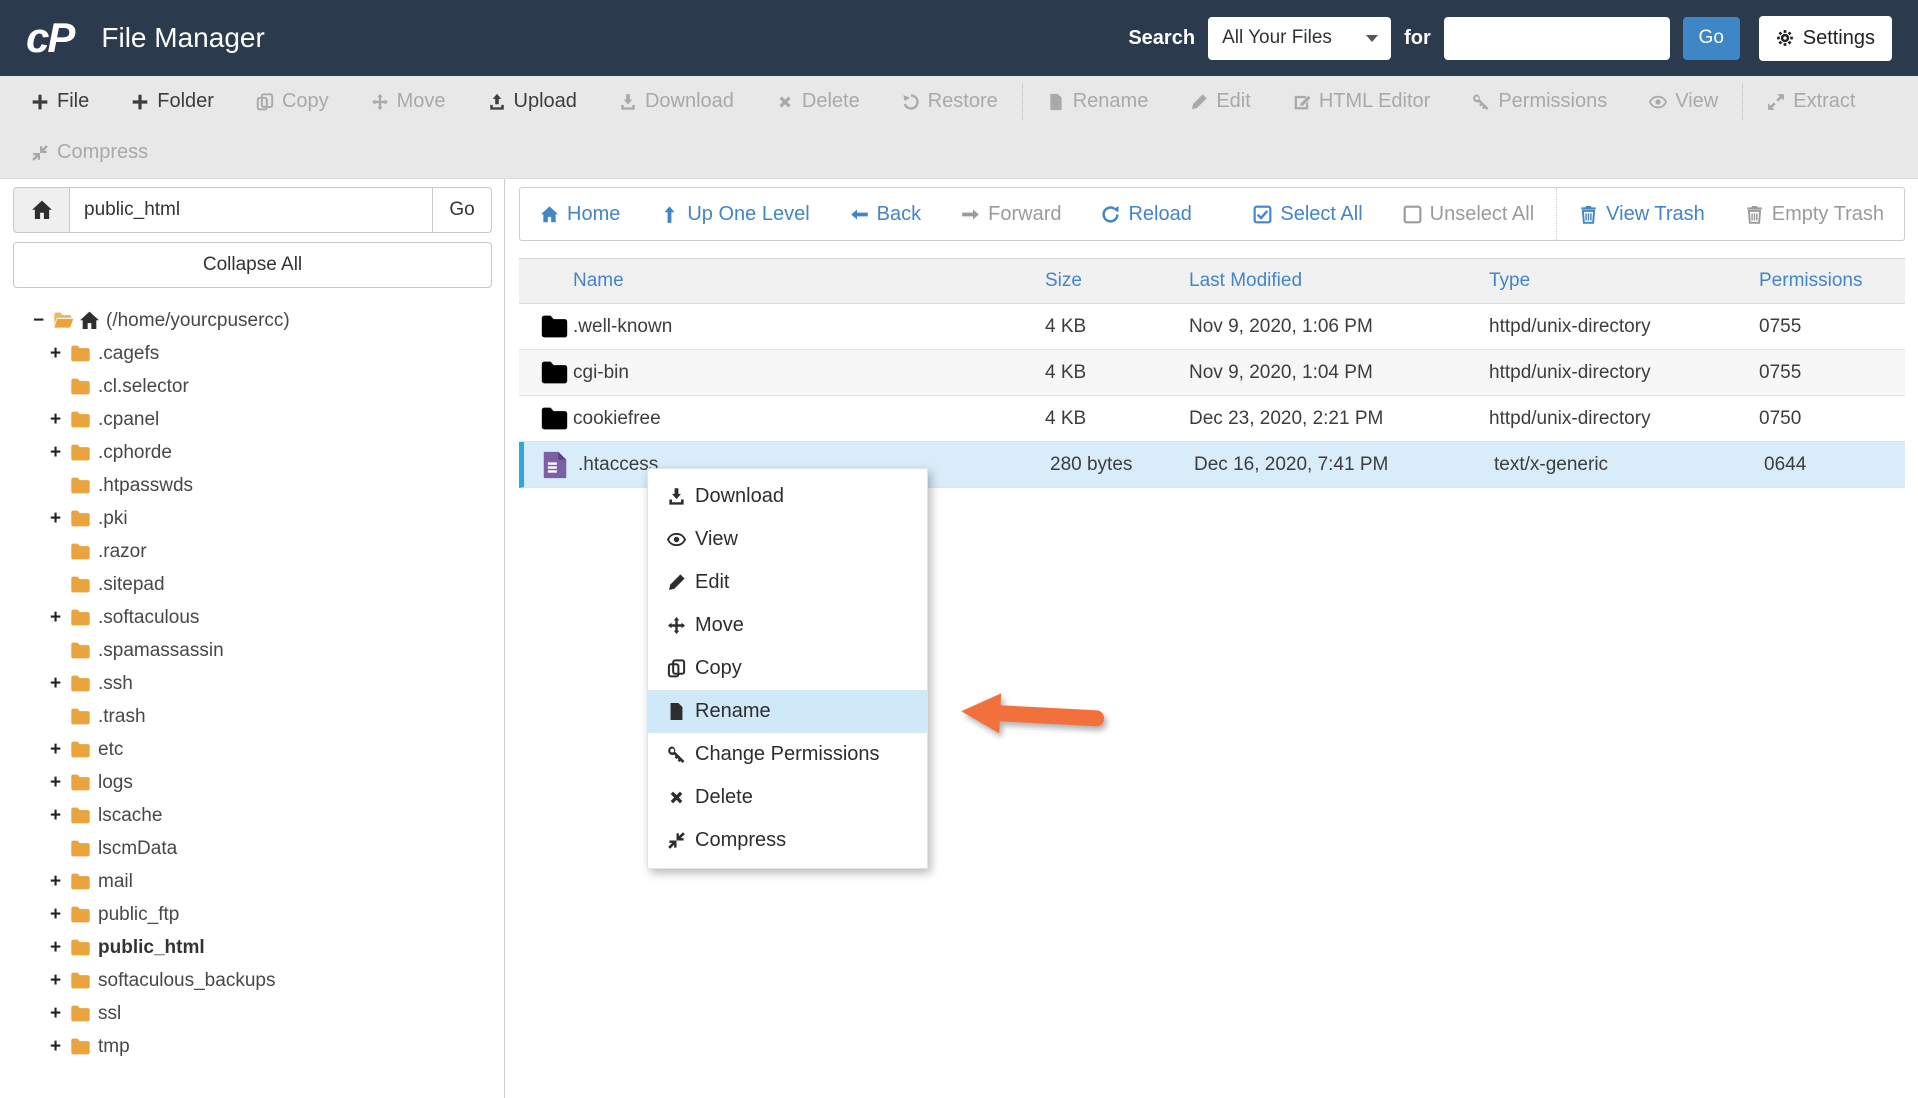 The width and height of the screenshot is (1918, 1098). I want to click on tree-item-spamassassin: .spamassassin, so click(252, 650).